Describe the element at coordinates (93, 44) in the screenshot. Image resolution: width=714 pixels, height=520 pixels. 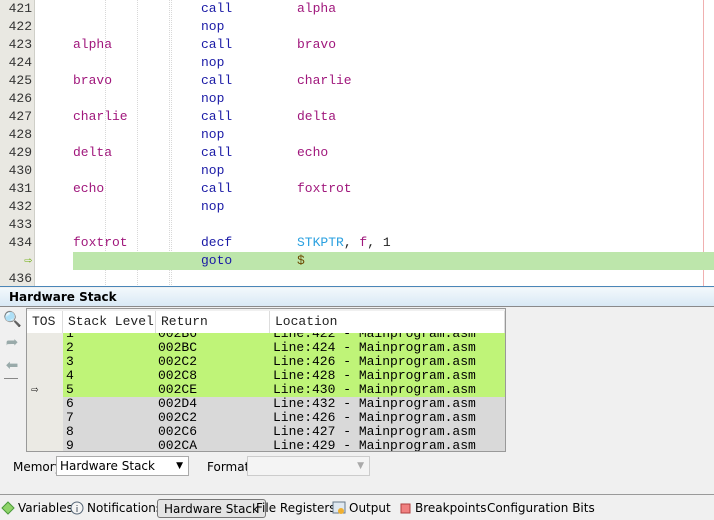
I see `code-label: alpha` at that location.